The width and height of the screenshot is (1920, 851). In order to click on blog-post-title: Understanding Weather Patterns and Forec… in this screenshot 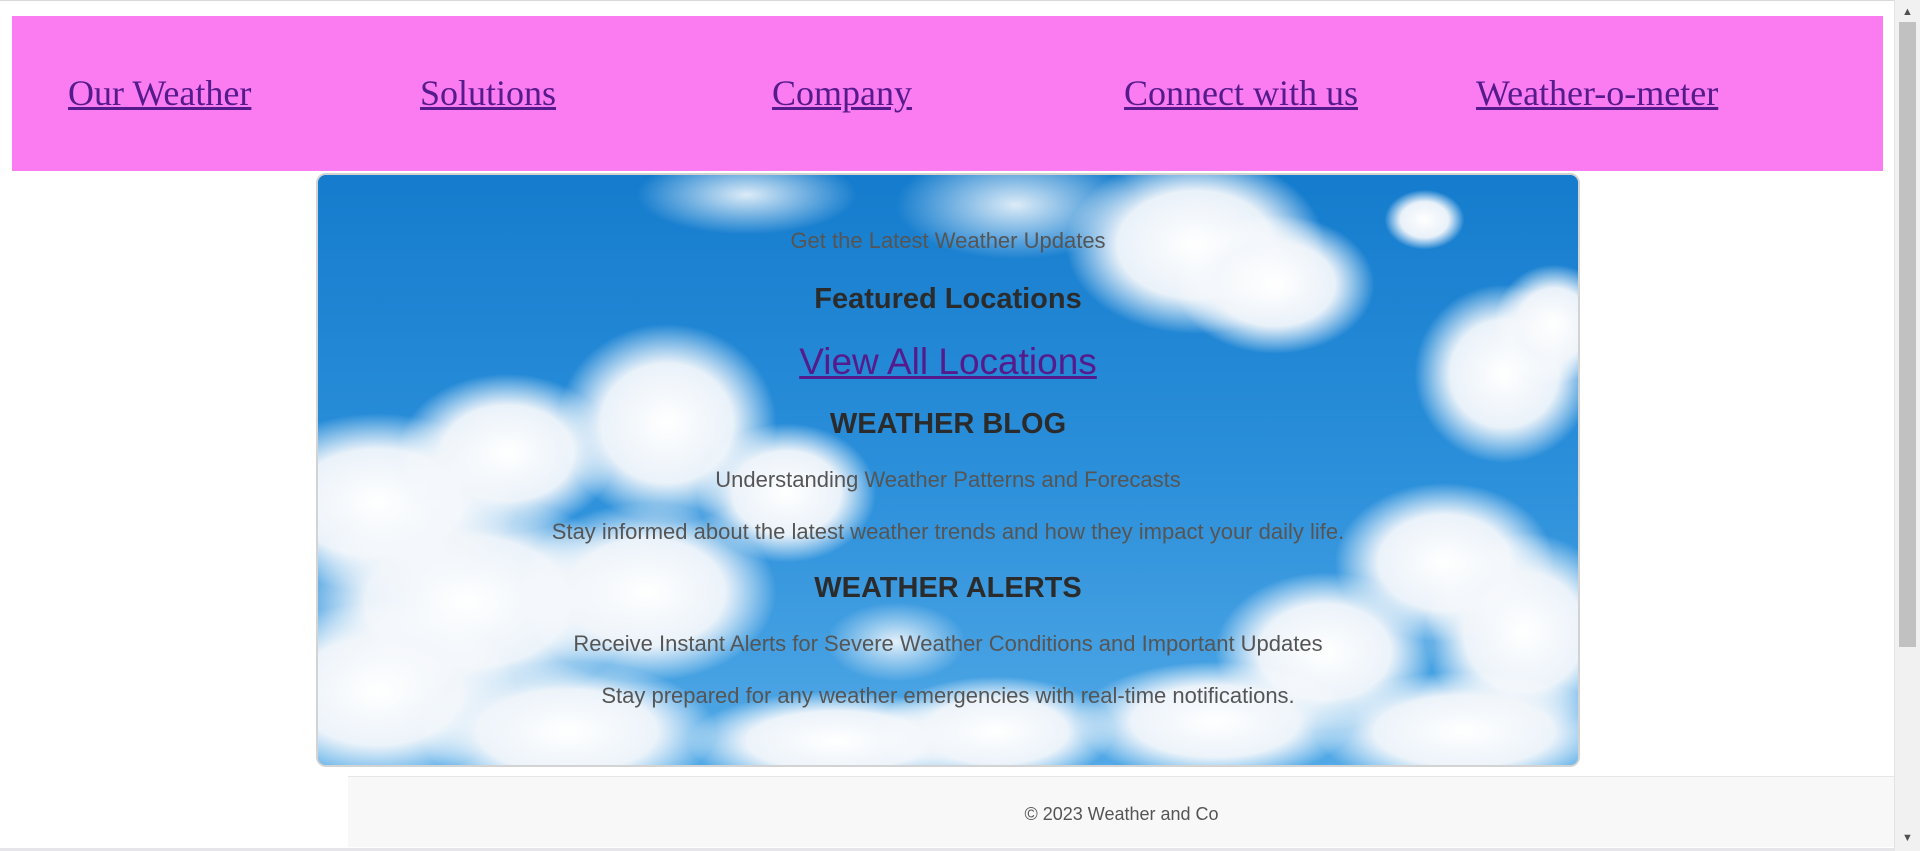, I will do `click(948, 479)`.